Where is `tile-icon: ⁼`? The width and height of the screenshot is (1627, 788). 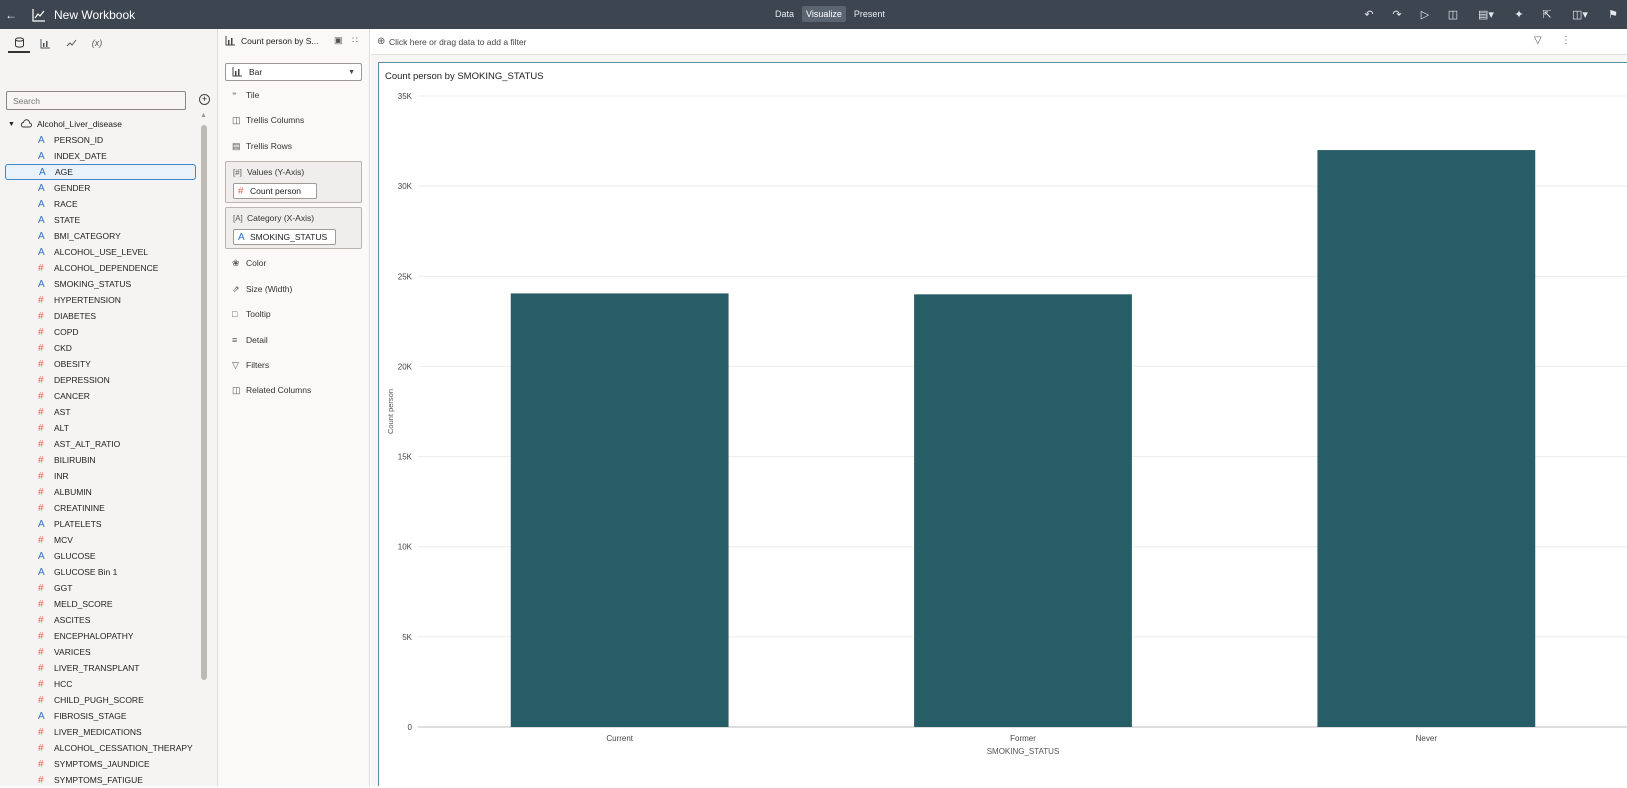 tile-icon: ⁼ is located at coordinates (234, 94).